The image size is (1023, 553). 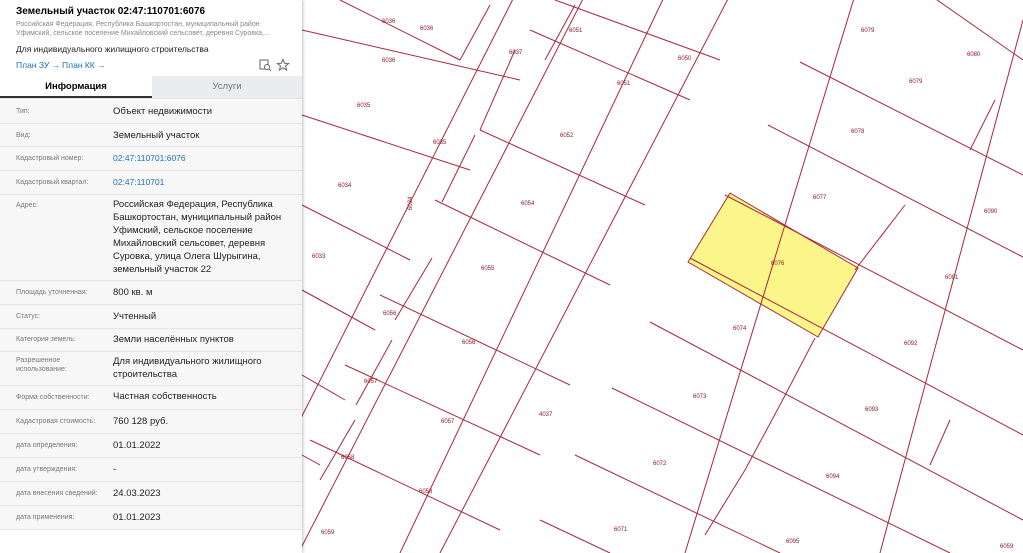 I want to click on panel-tabs: Информация Услуги, so click(x=151, y=87).